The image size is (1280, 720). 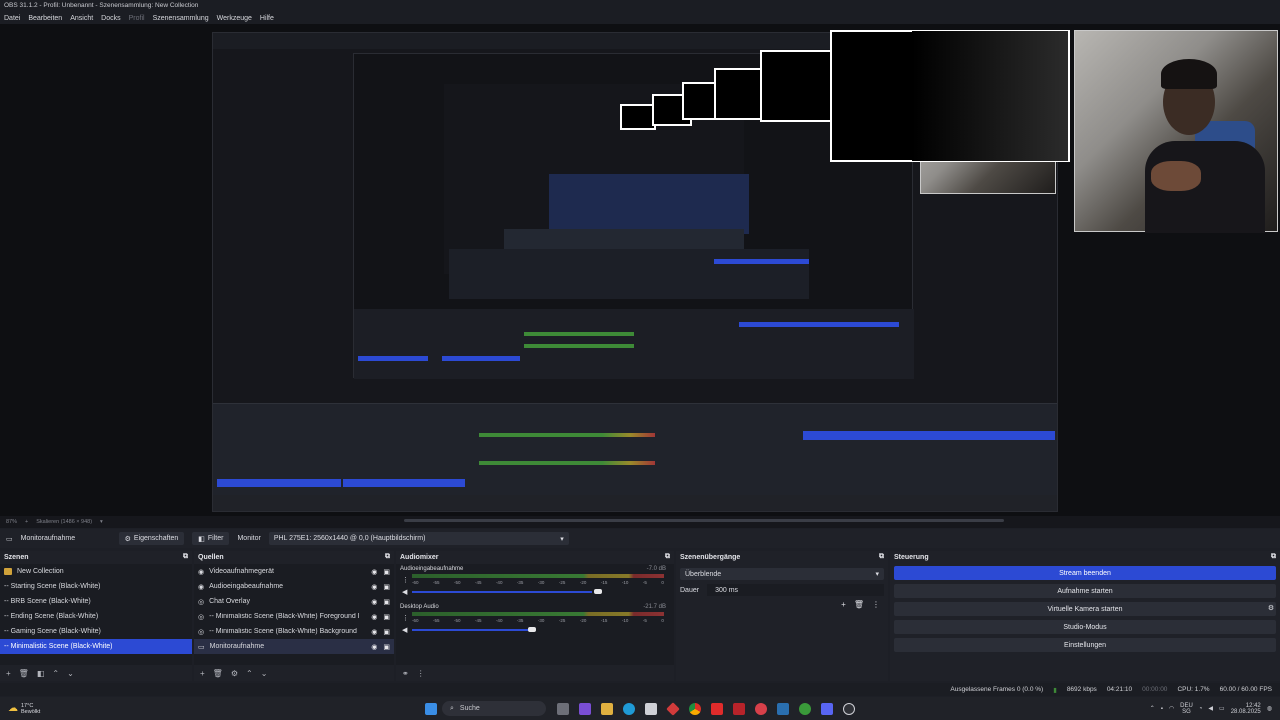 I want to click on studio-mode-button: Studio-Modus, so click(x=1085, y=627).